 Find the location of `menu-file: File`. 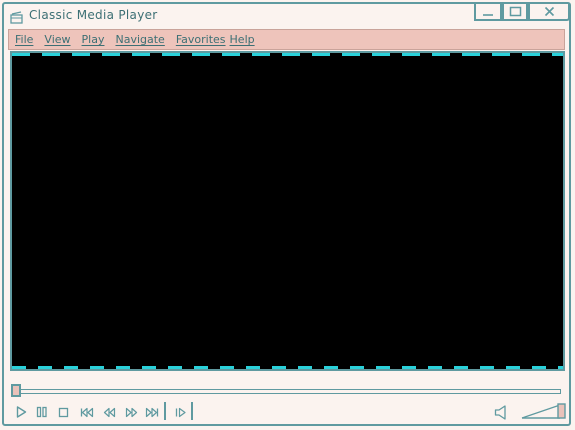

menu-file: File is located at coordinates (24, 39).